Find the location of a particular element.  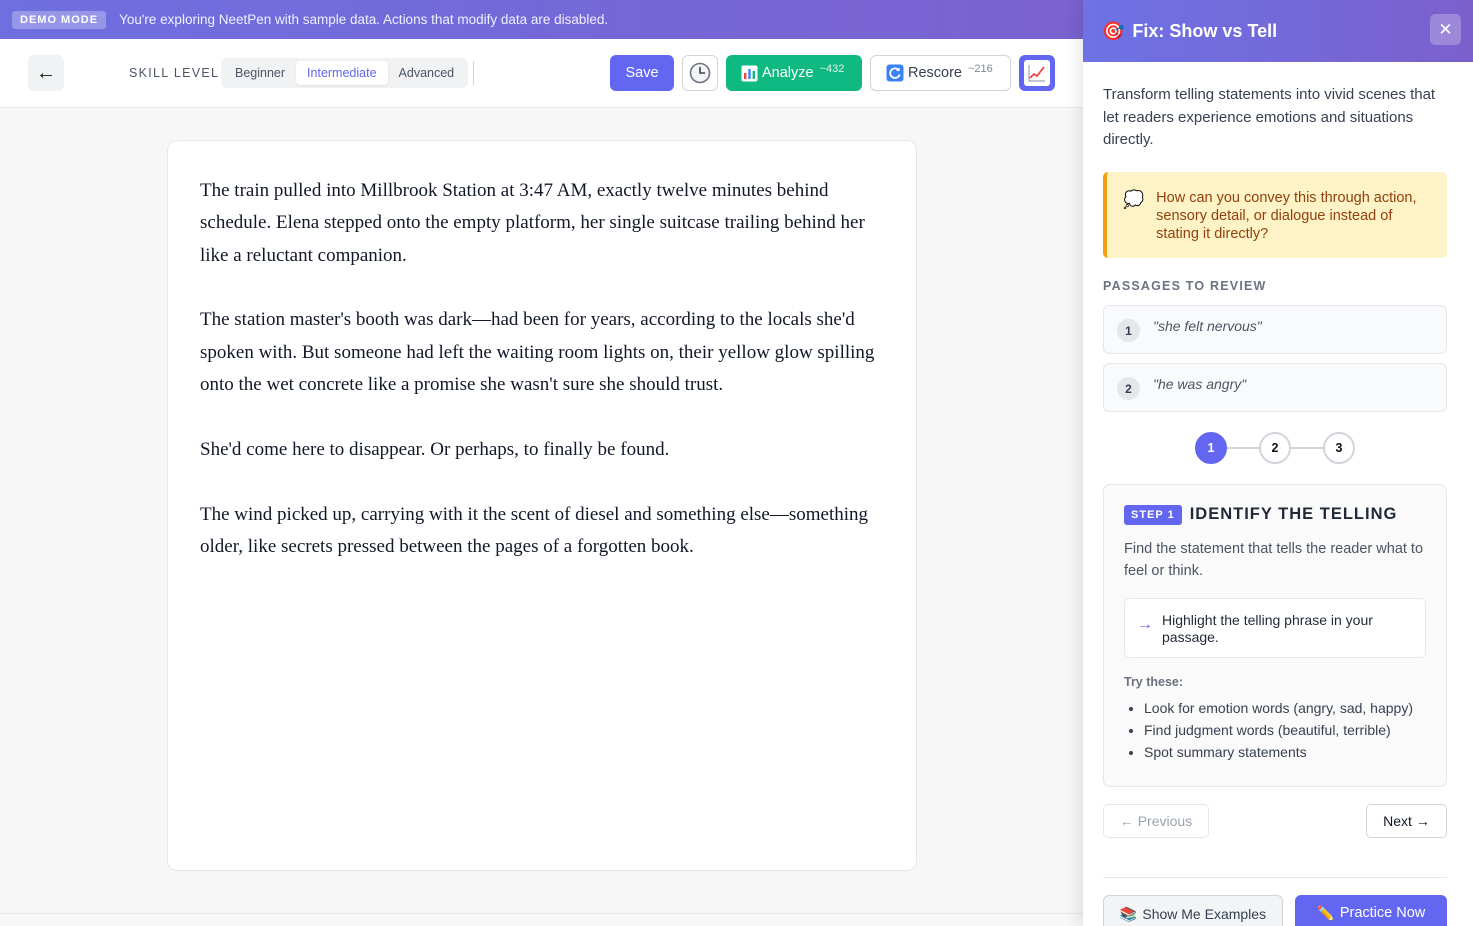

step-badge: STEP 1 is located at coordinates (1153, 514).